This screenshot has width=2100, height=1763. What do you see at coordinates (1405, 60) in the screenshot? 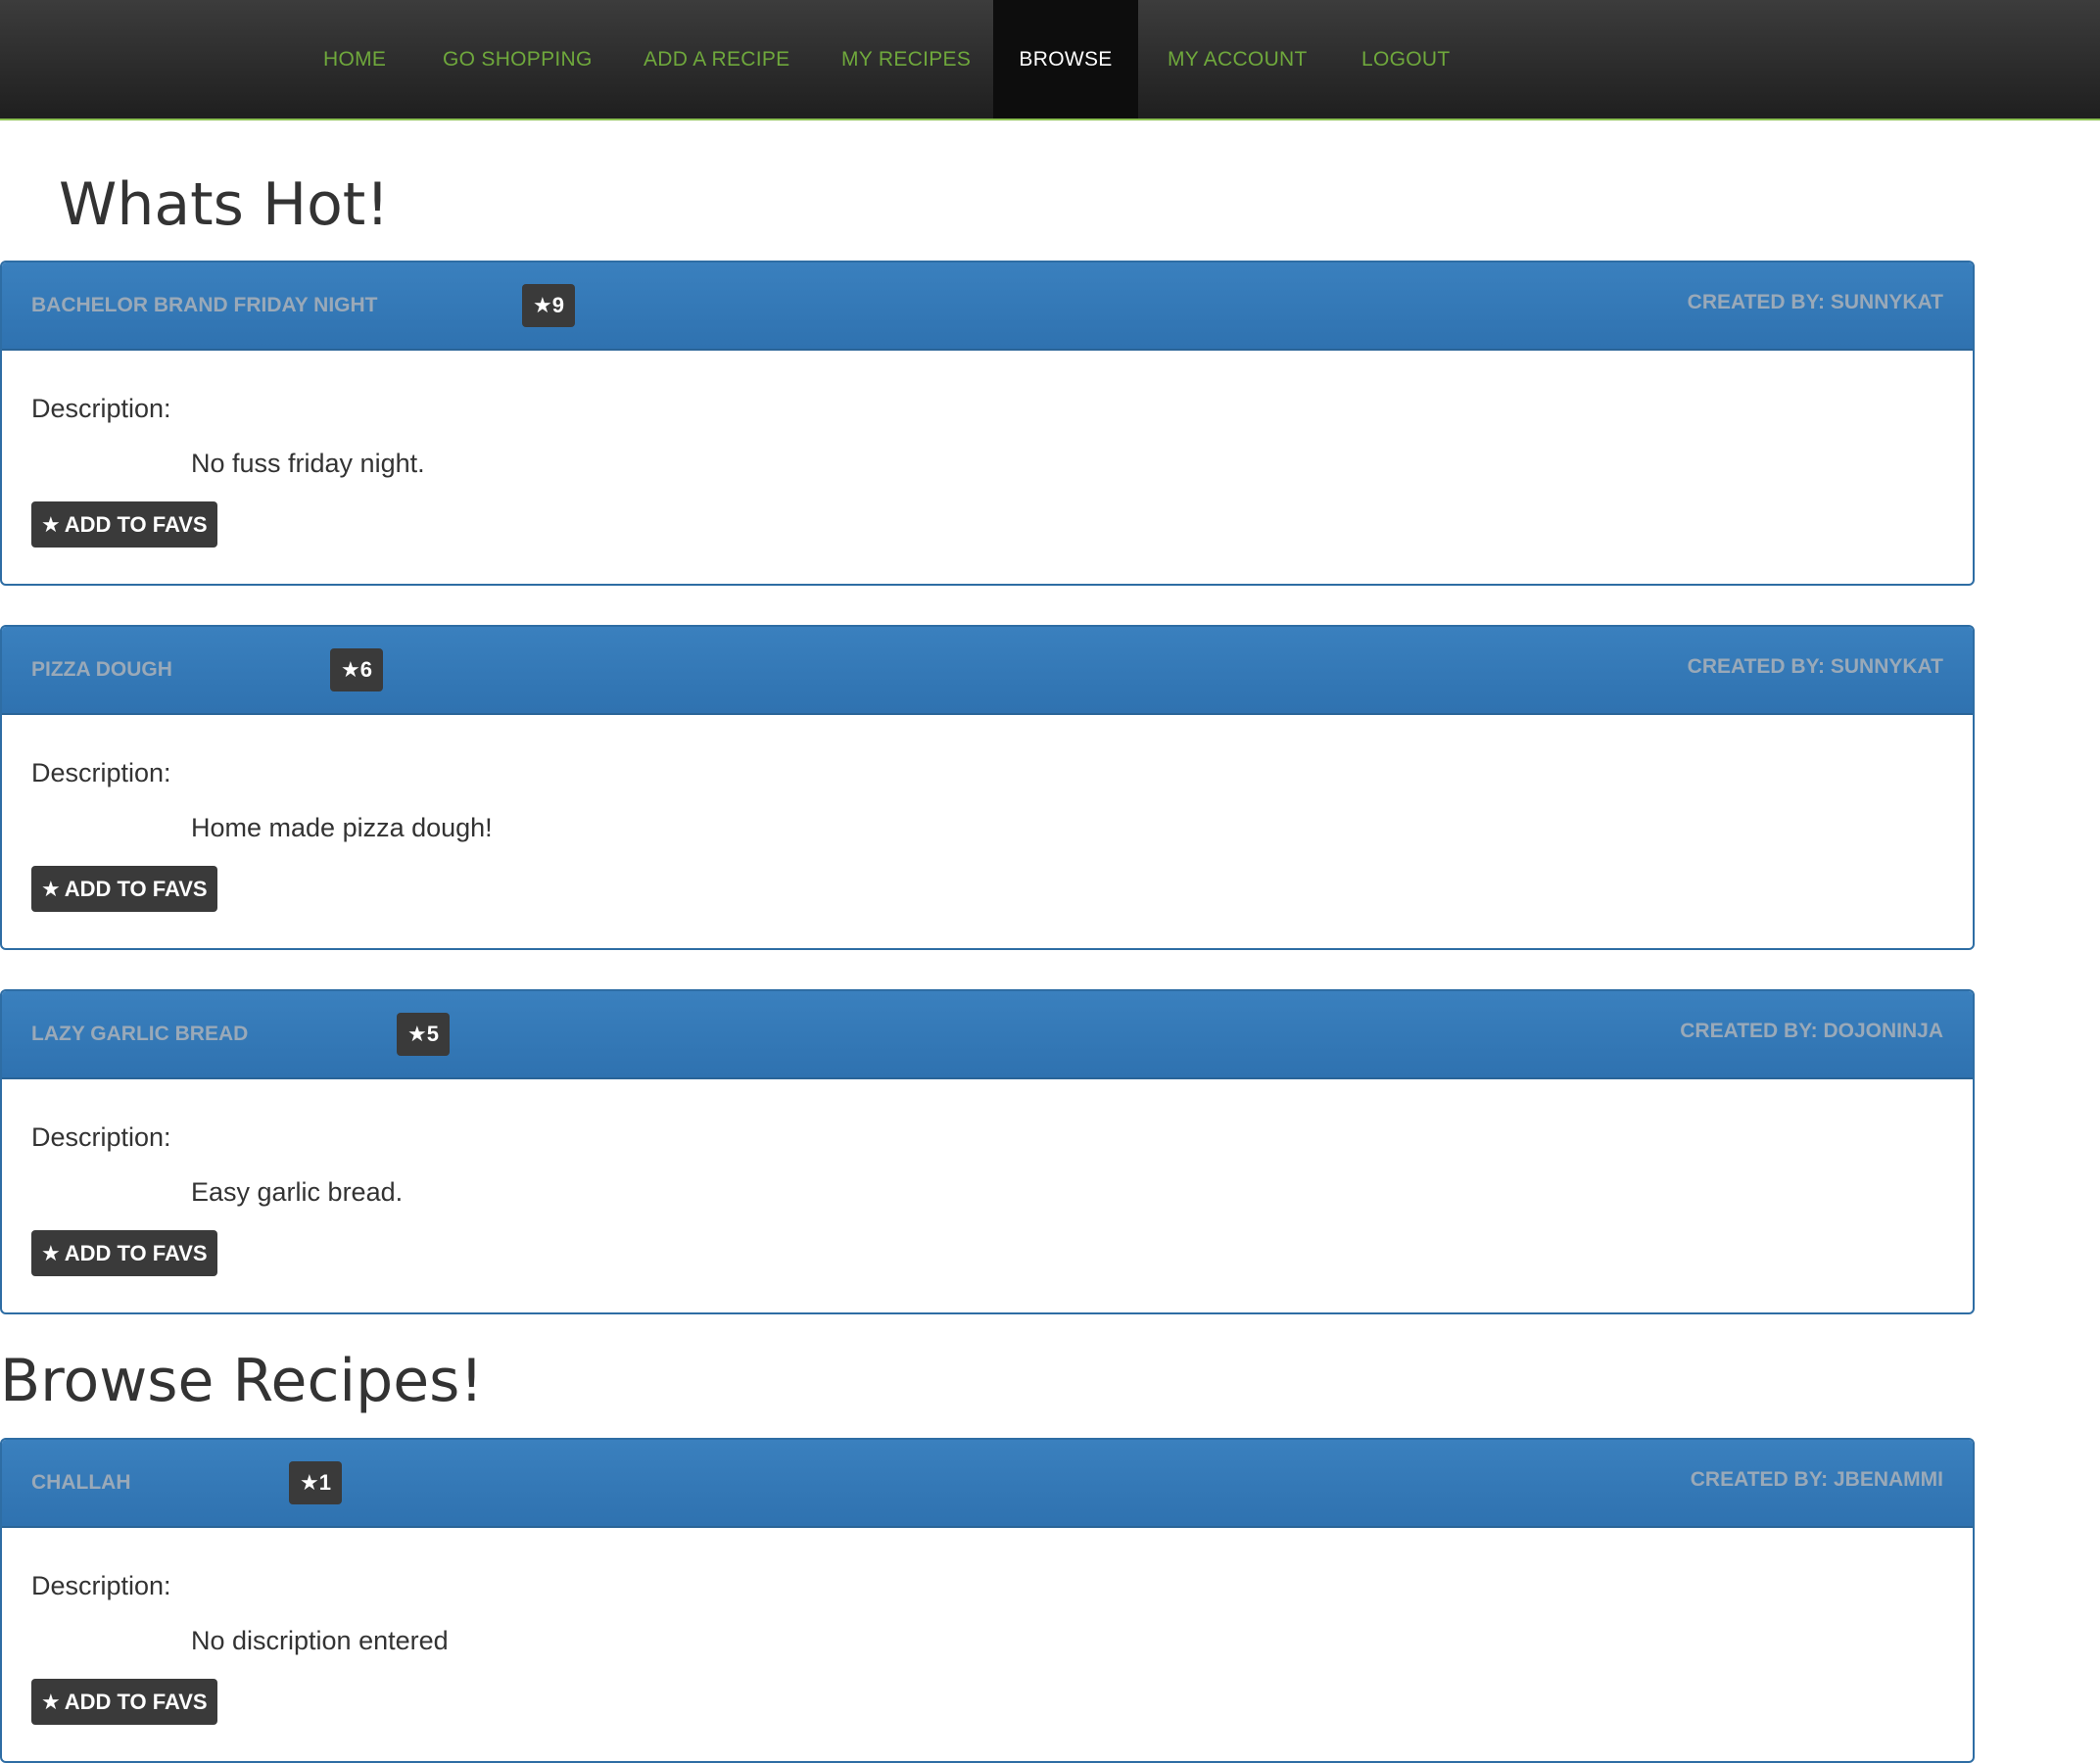
I see `nav-logout-link: LOGOUT` at bounding box center [1405, 60].